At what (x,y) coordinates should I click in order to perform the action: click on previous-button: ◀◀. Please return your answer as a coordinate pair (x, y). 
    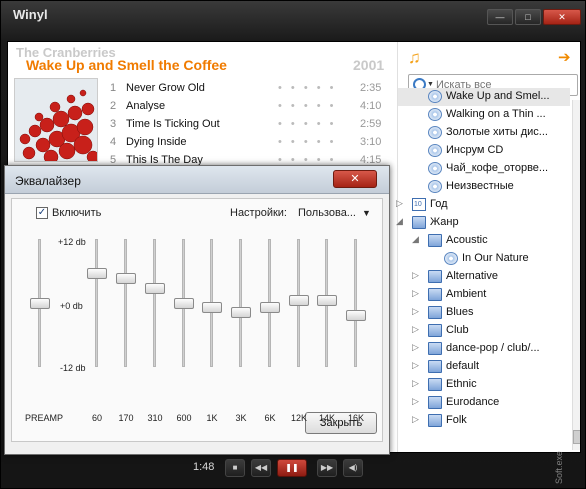
    Looking at the image, I should click on (261, 468).